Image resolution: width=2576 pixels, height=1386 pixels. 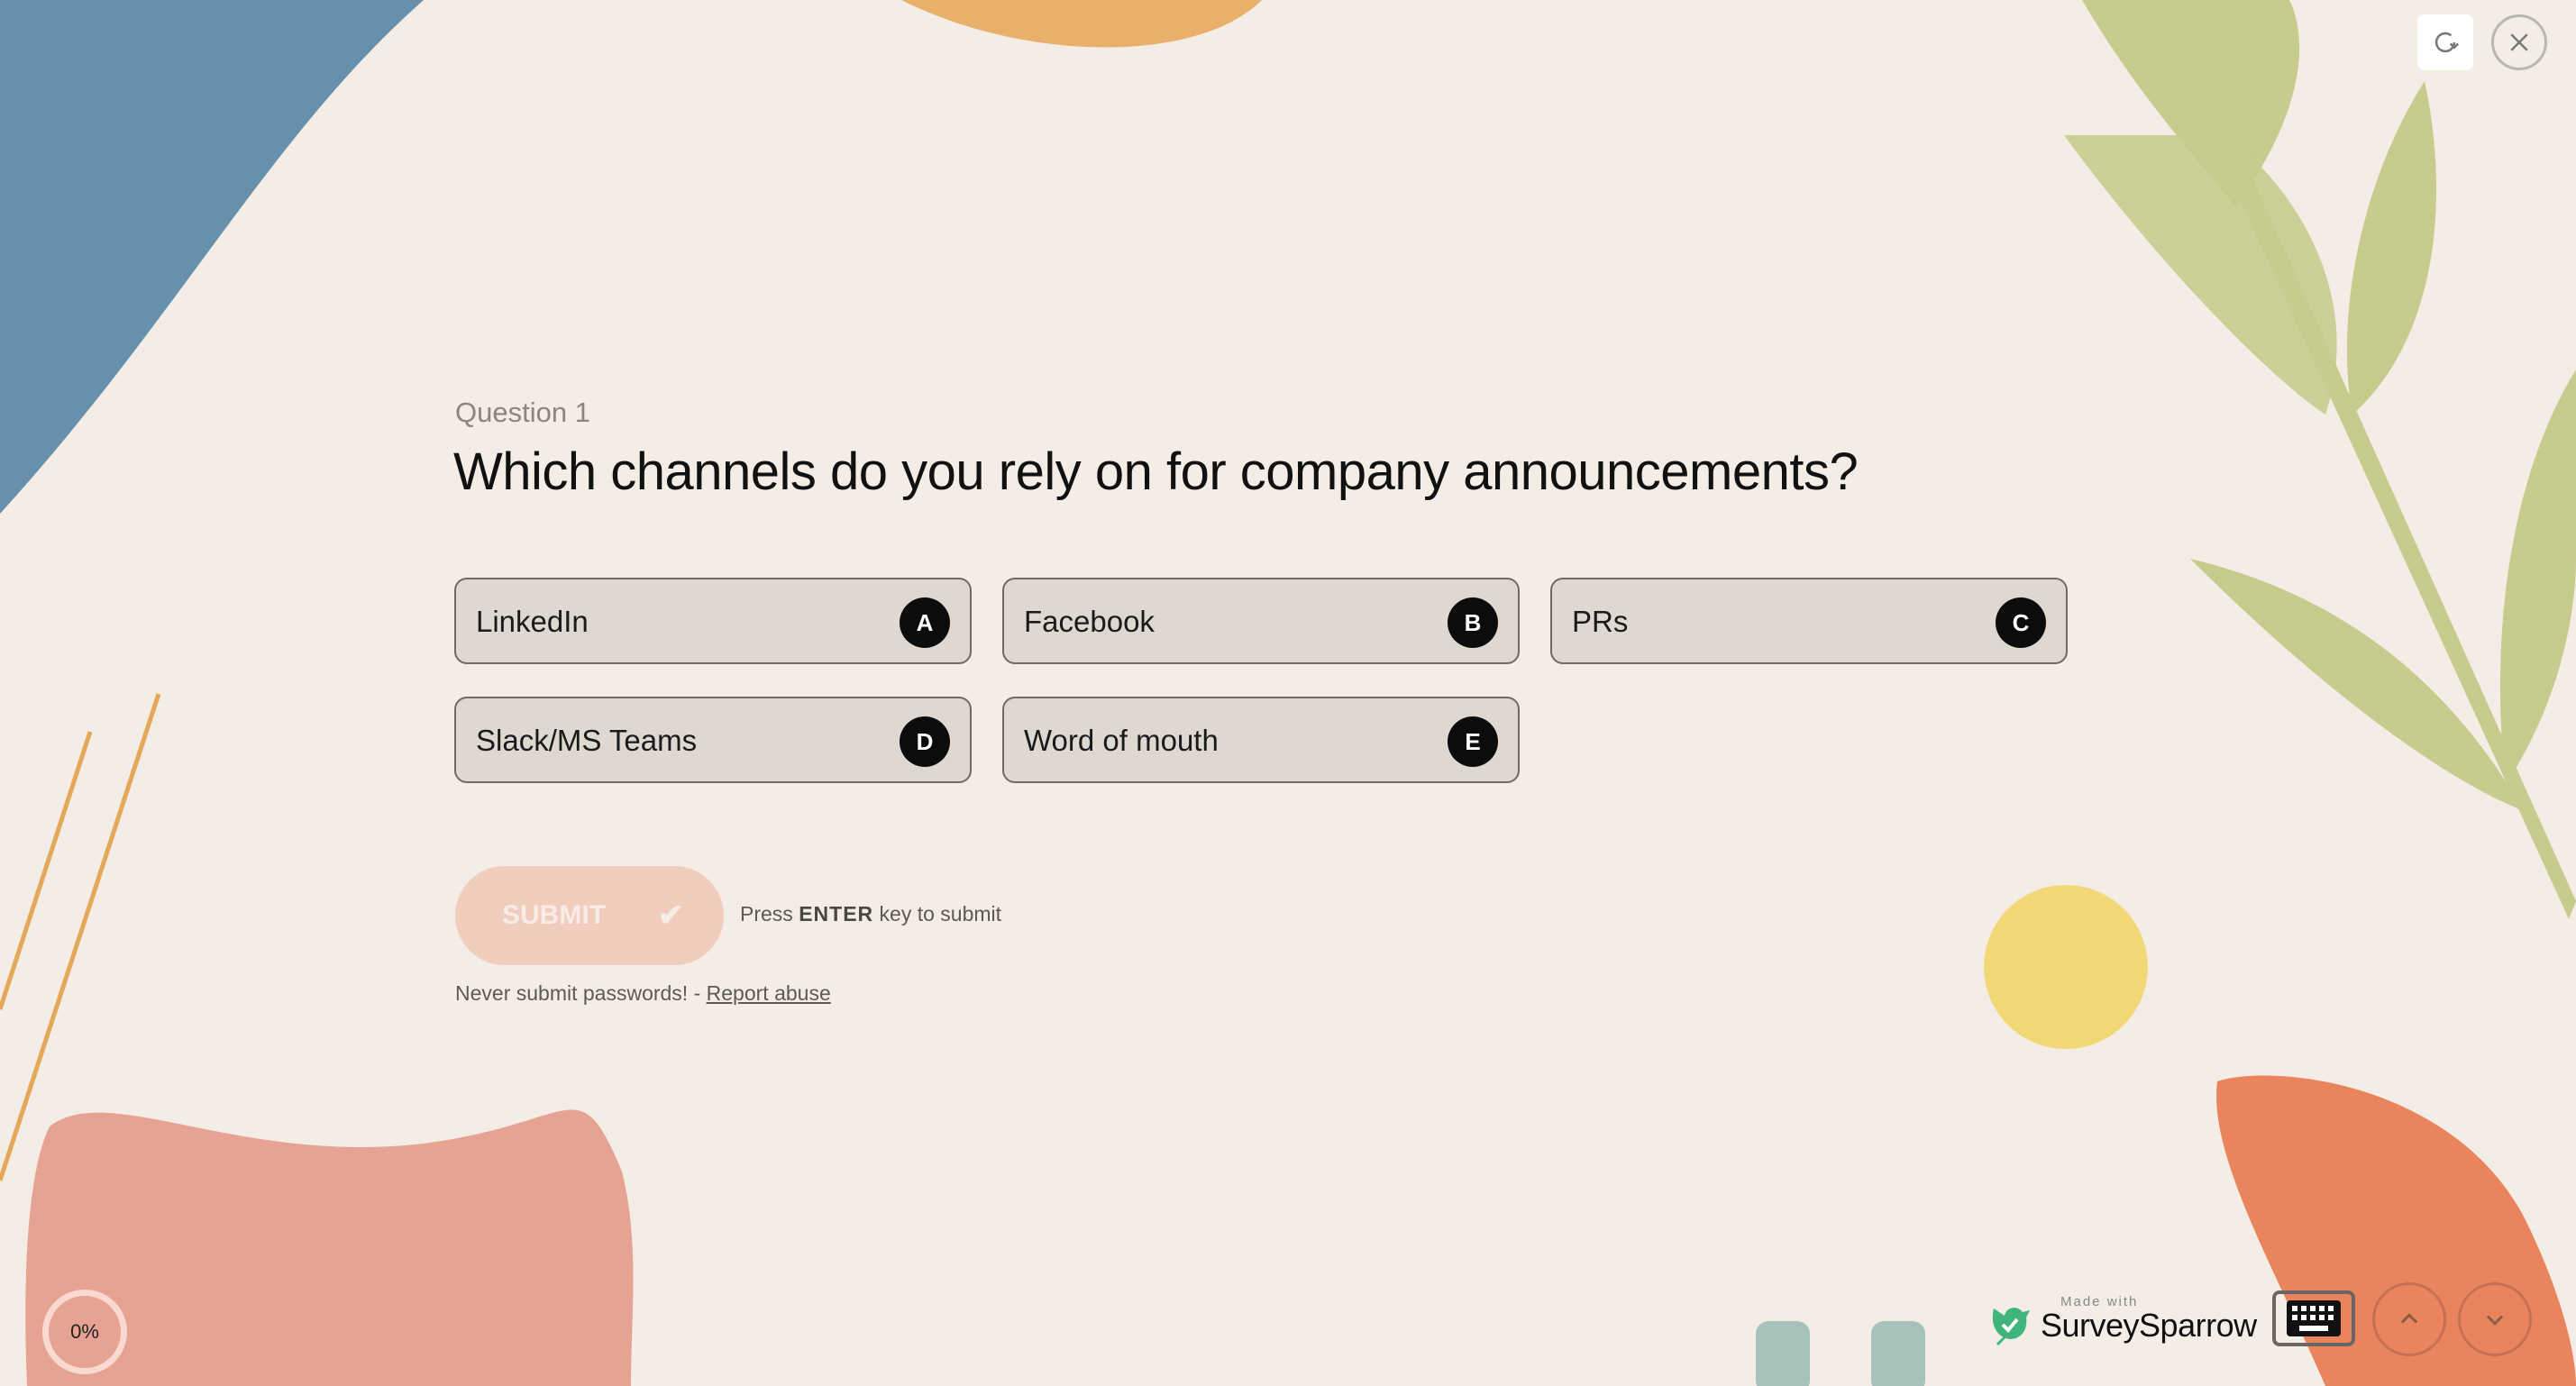 I want to click on option-key-badge: A, so click(x=925, y=622).